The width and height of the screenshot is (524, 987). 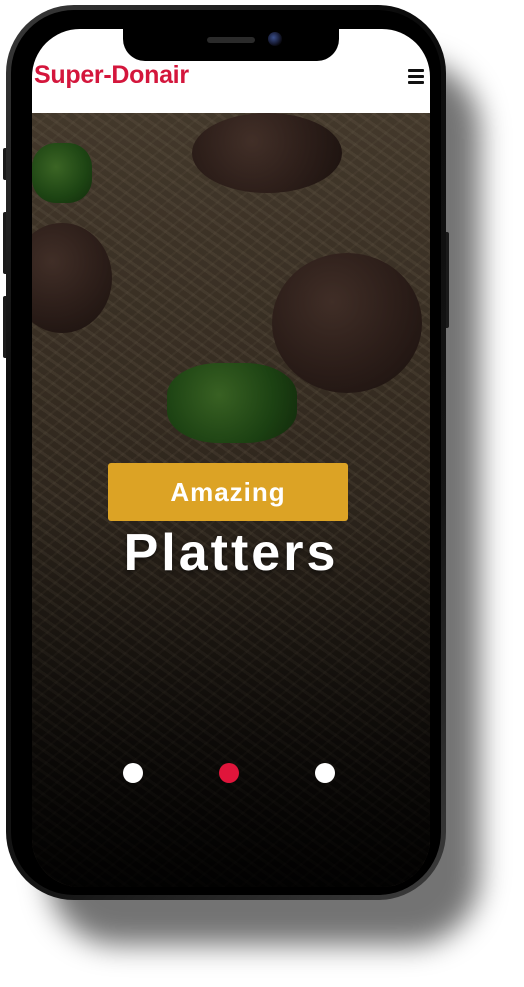 I want to click on hero-headline: Platters, so click(x=231, y=553).